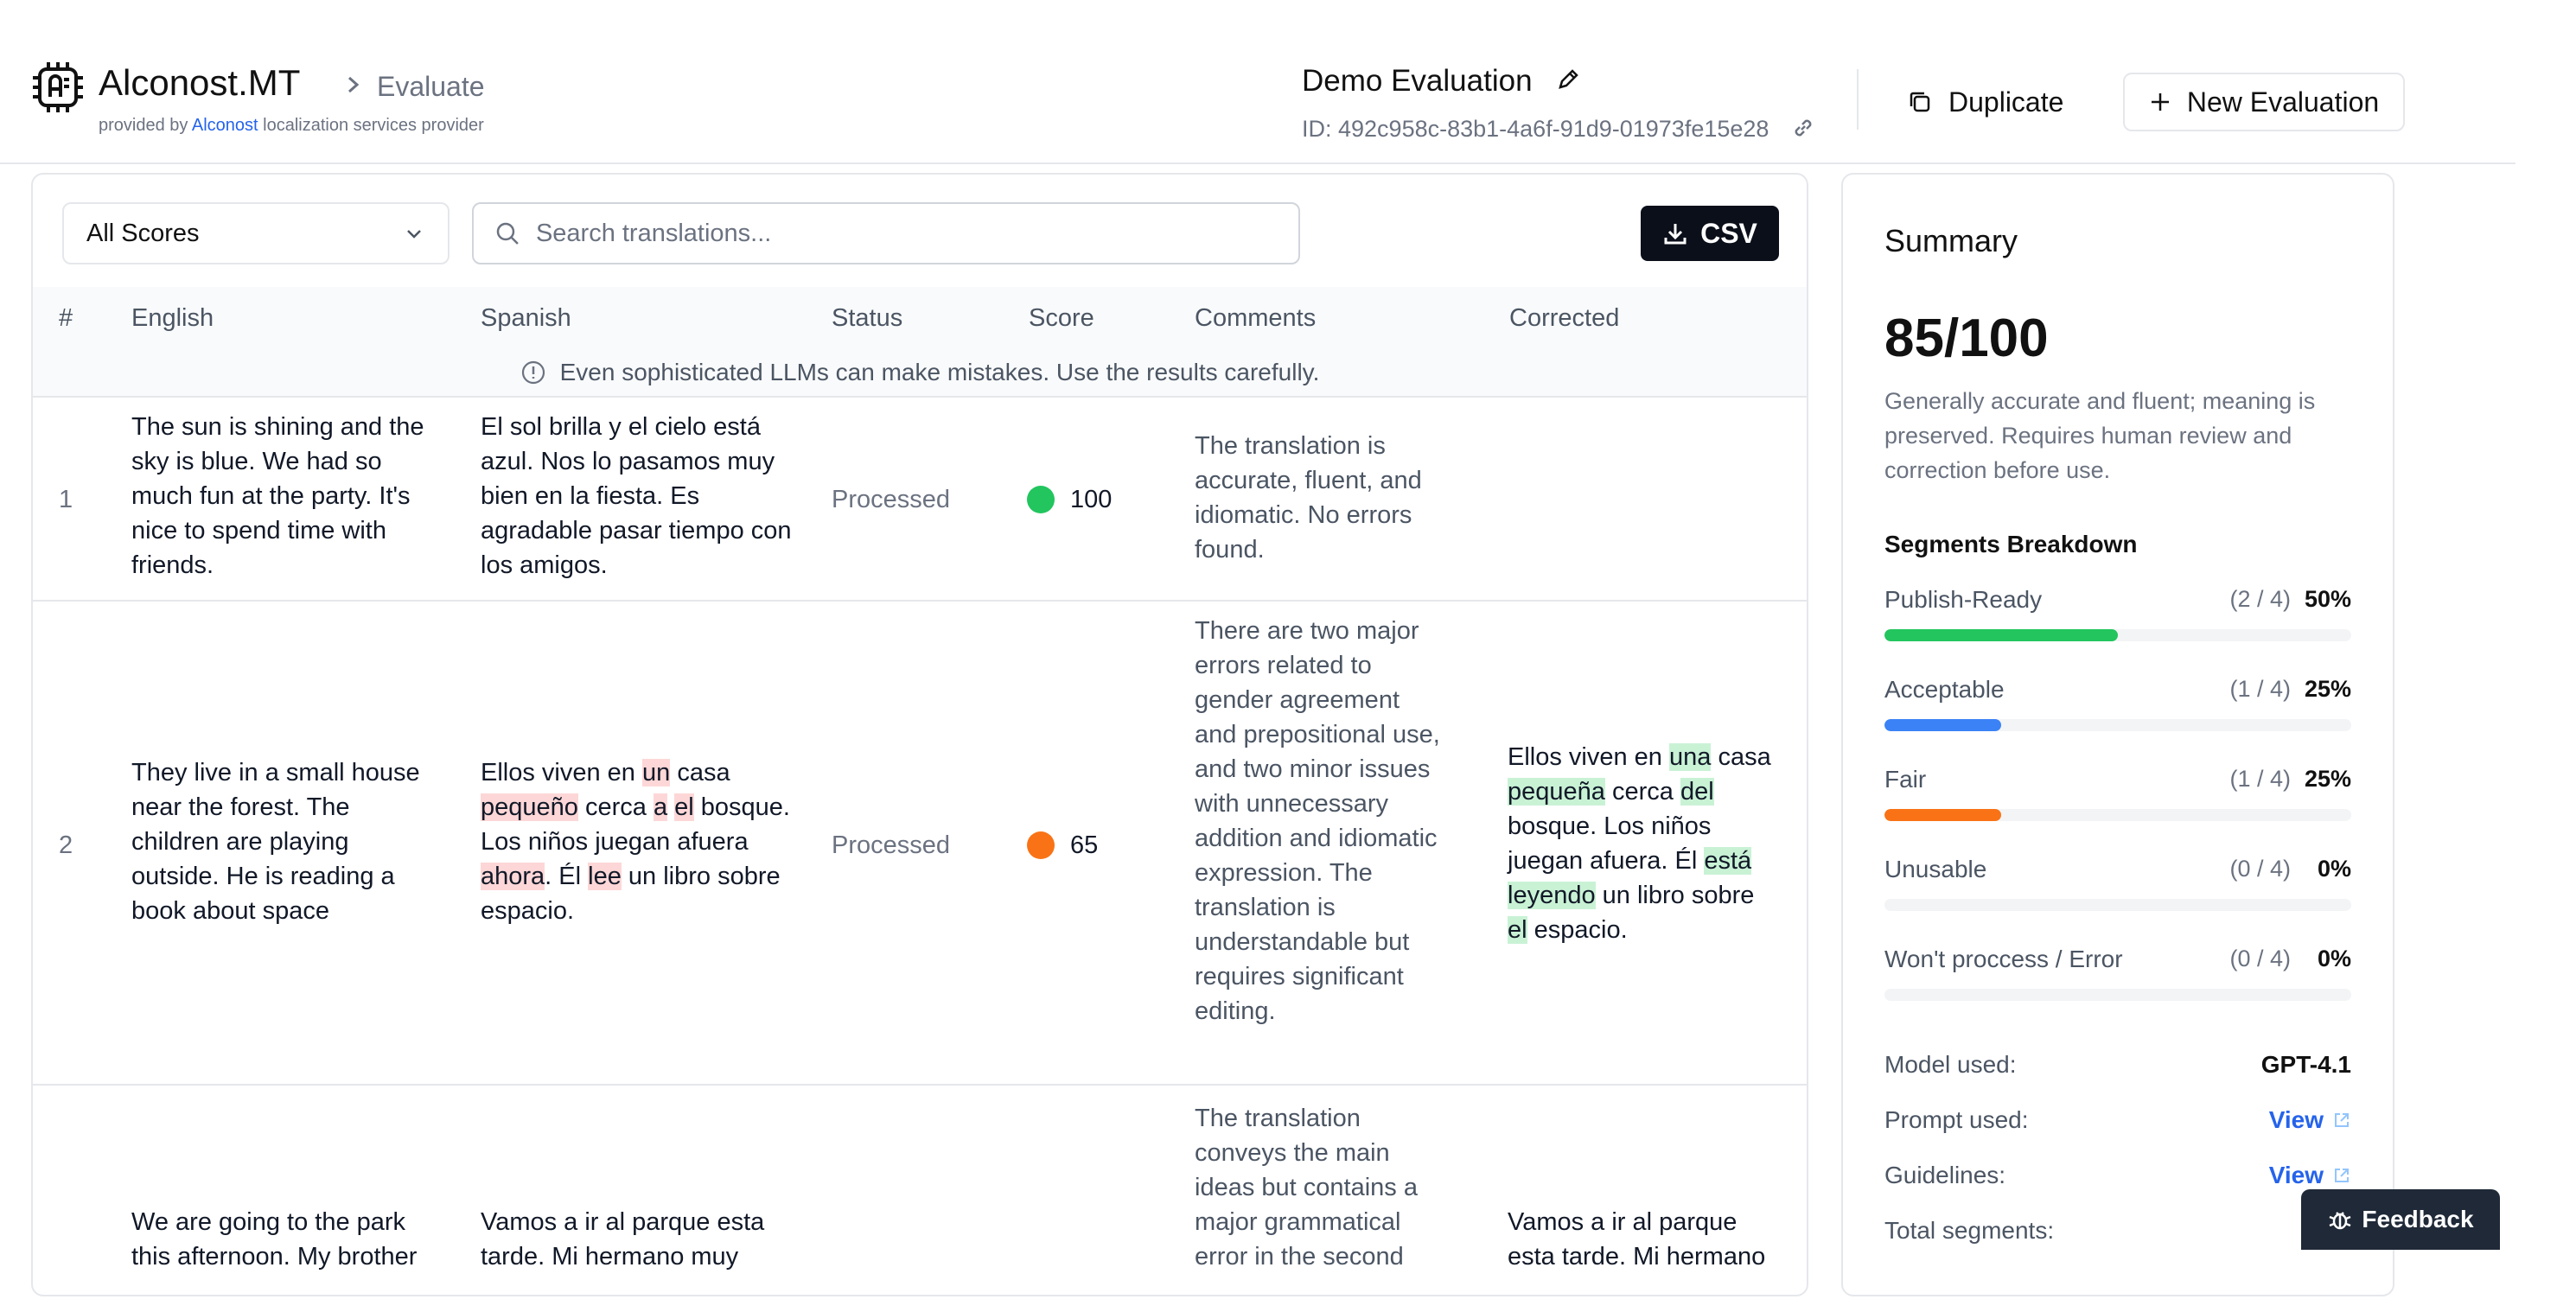 This screenshot has height=1312, width=2576. Describe the element at coordinates (2340, 1221) in the screenshot. I see `bug-icon` at that location.